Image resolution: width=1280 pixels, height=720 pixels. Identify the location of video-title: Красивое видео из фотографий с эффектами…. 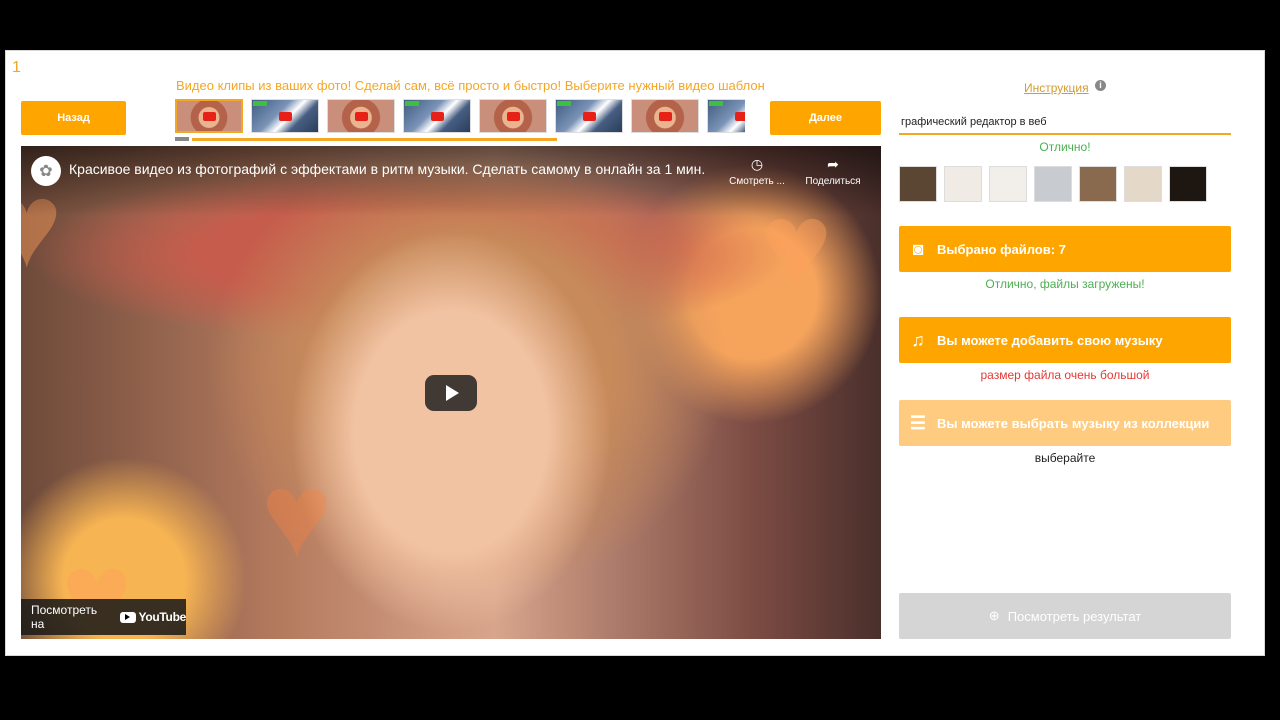
(387, 169).